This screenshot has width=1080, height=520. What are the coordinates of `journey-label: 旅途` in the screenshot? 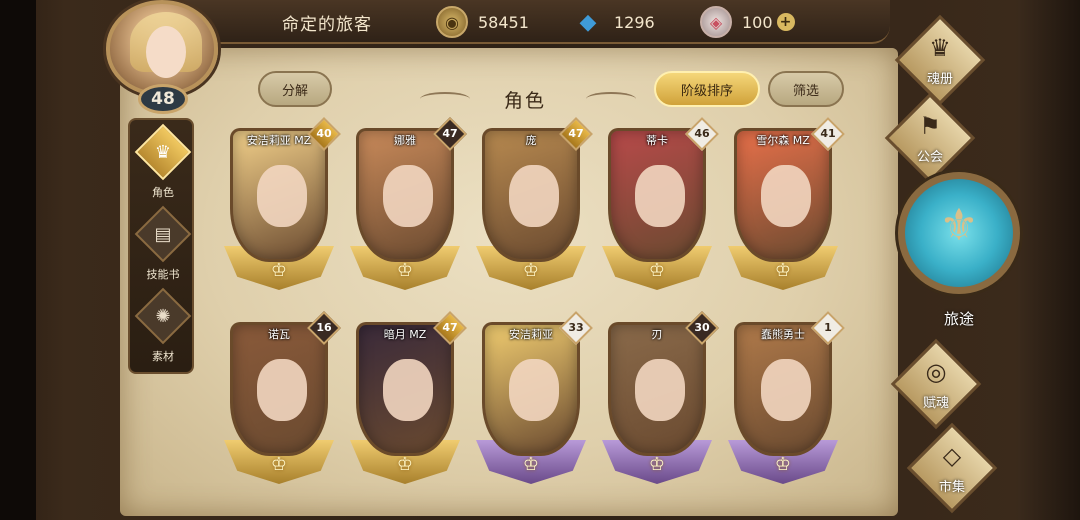 It's located at (958, 319).